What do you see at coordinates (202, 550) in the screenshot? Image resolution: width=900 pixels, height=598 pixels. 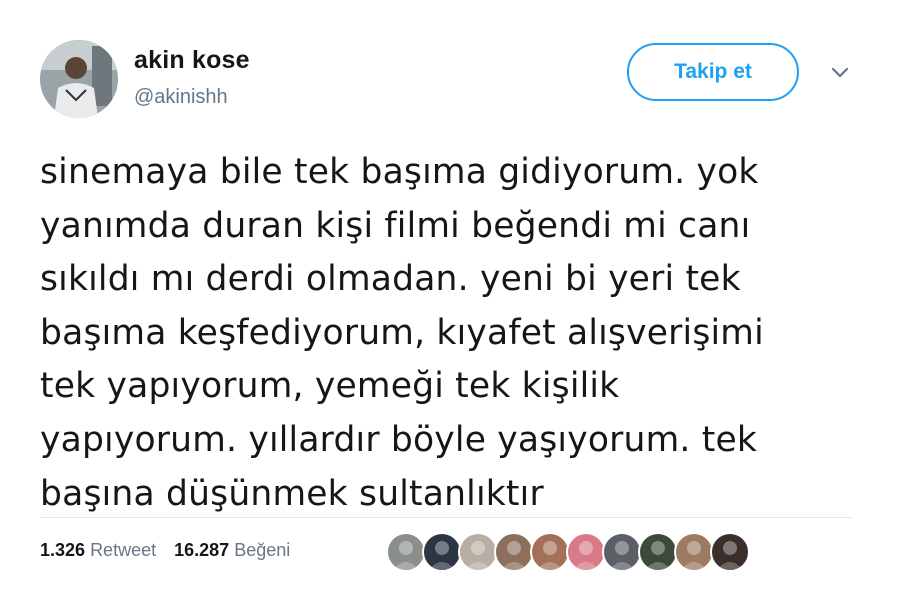 I see `like-count: 16.287` at bounding box center [202, 550].